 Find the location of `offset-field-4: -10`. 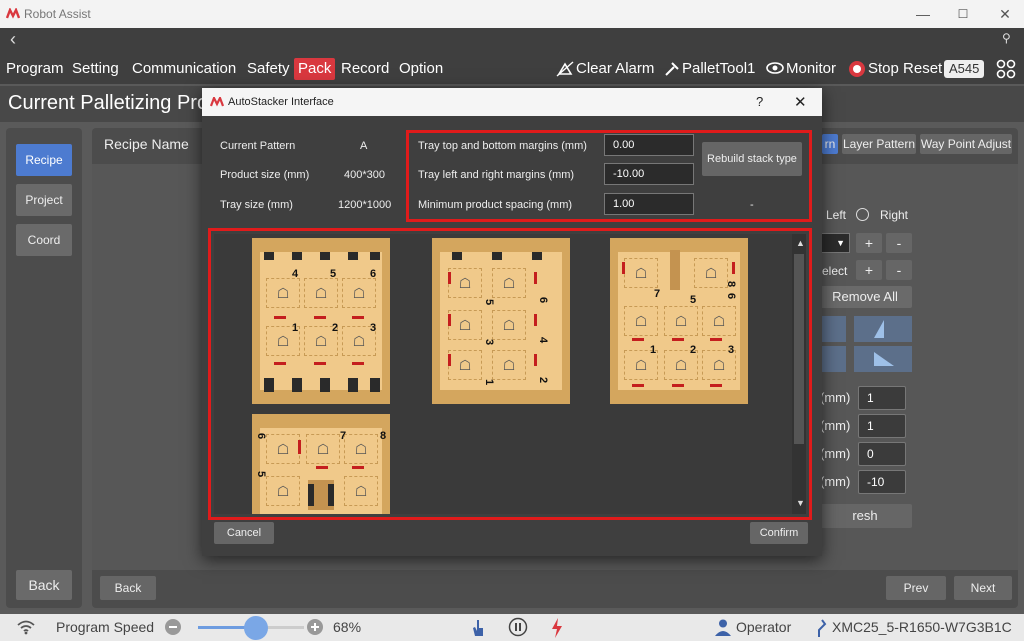

offset-field-4: -10 is located at coordinates (882, 482).